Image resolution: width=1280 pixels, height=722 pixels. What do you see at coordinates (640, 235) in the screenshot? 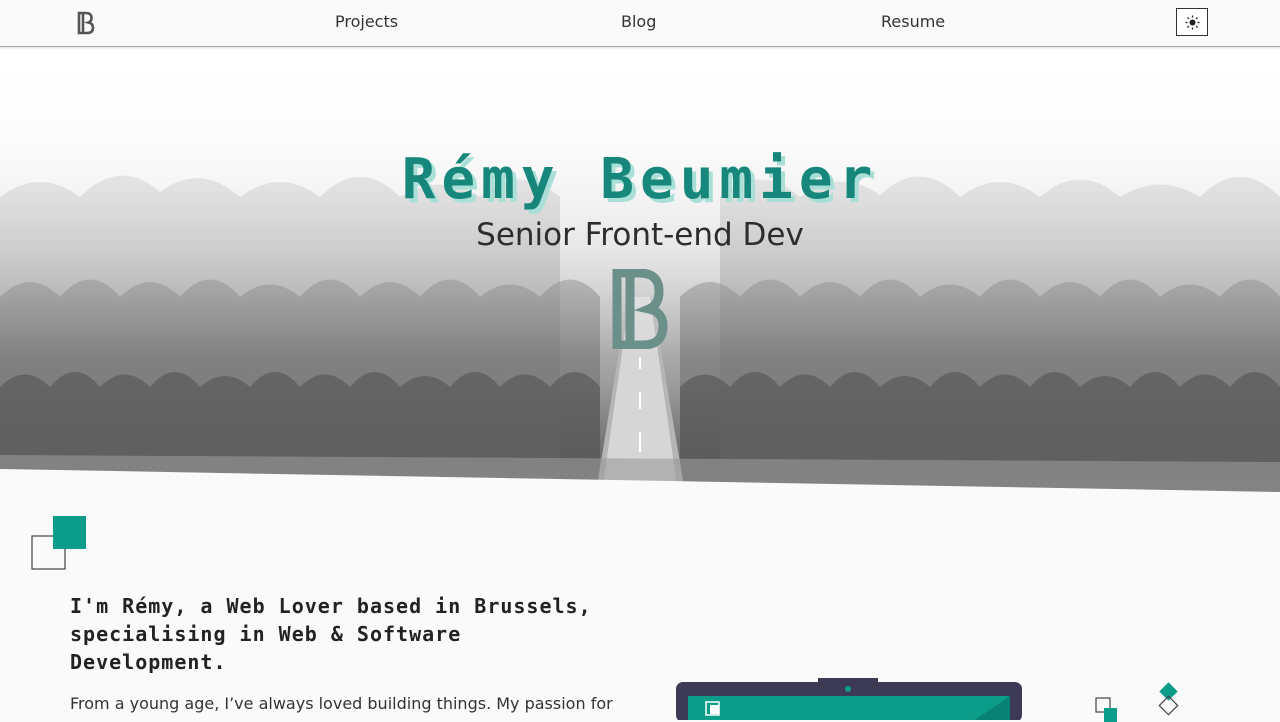
I see `hero-subtitle: Senior Front-end Dev` at bounding box center [640, 235].